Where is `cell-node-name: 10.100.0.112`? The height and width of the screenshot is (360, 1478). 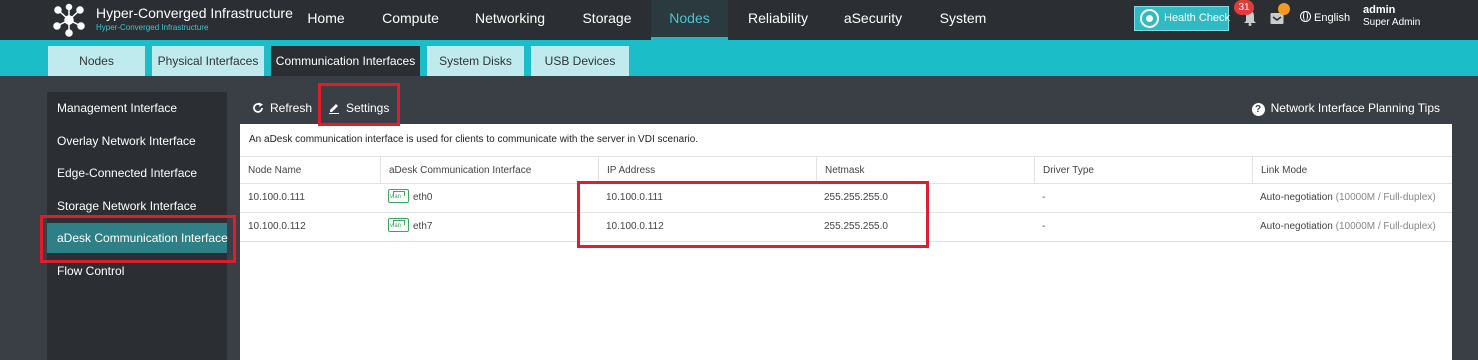 cell-node-name: 10.100.0.112 is located at coordinates (277, 226).